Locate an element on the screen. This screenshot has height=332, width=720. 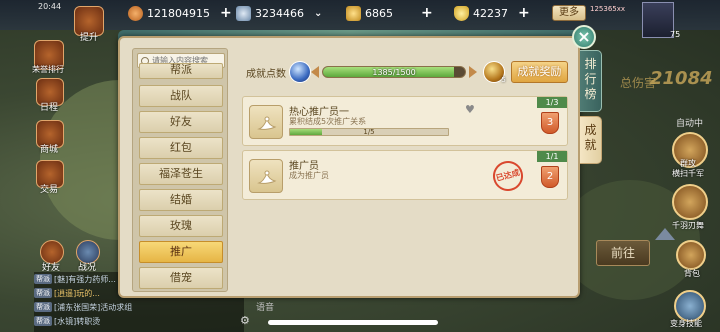
voice-label: 语音 is located at coordinates (265, 306).